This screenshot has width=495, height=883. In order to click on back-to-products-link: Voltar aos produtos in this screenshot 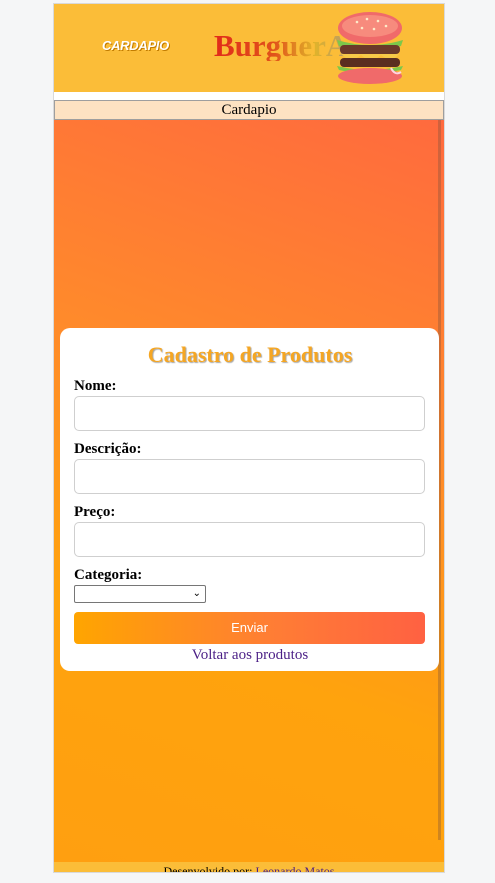, I will do `click(250, 655)`.